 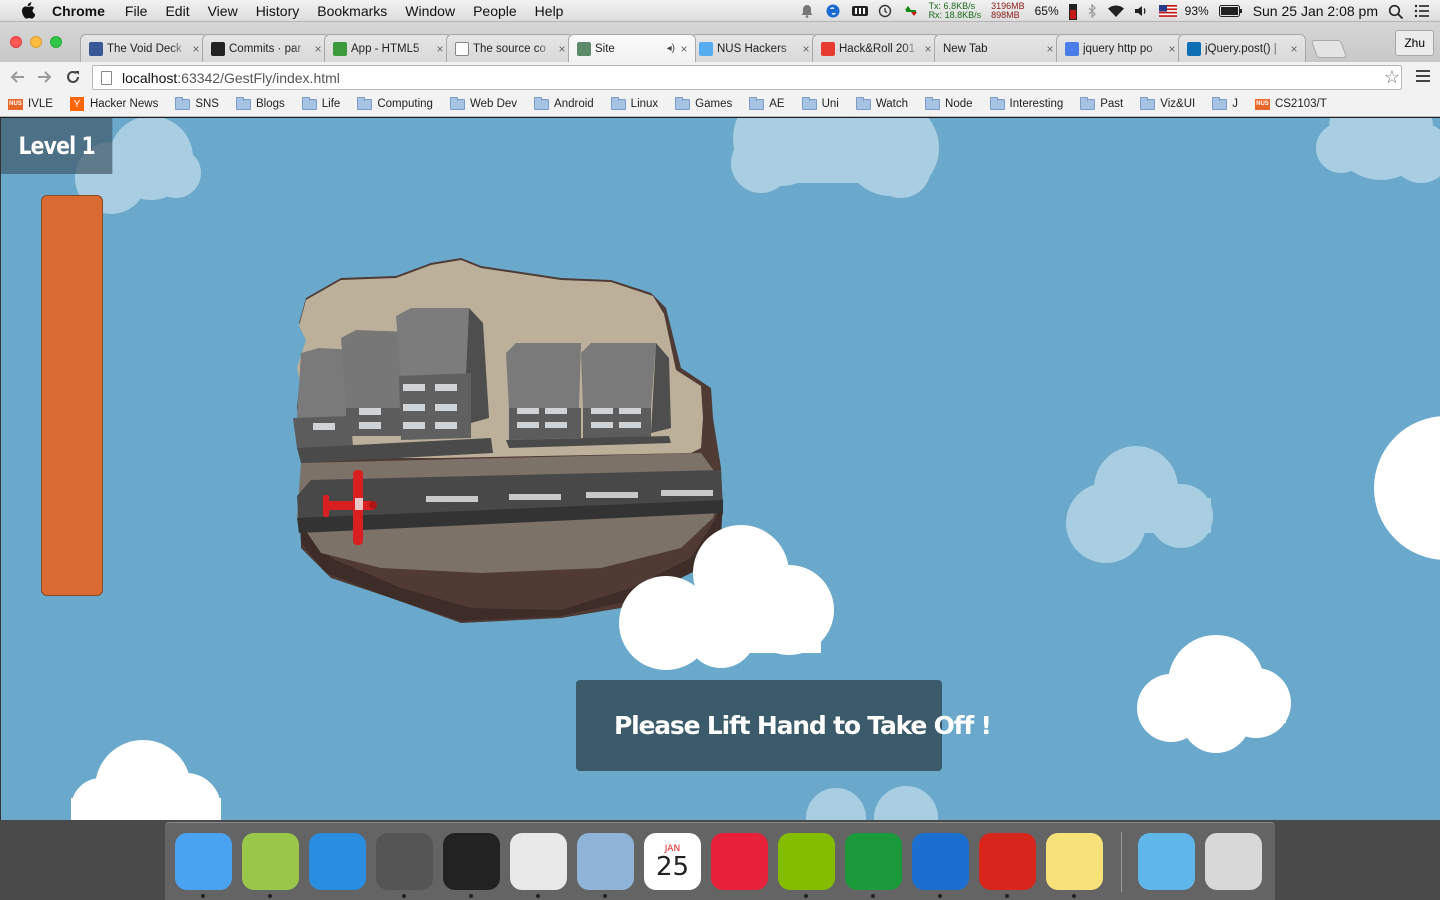 I want to click on us-flag-icon, so click(x=1167, y=11).